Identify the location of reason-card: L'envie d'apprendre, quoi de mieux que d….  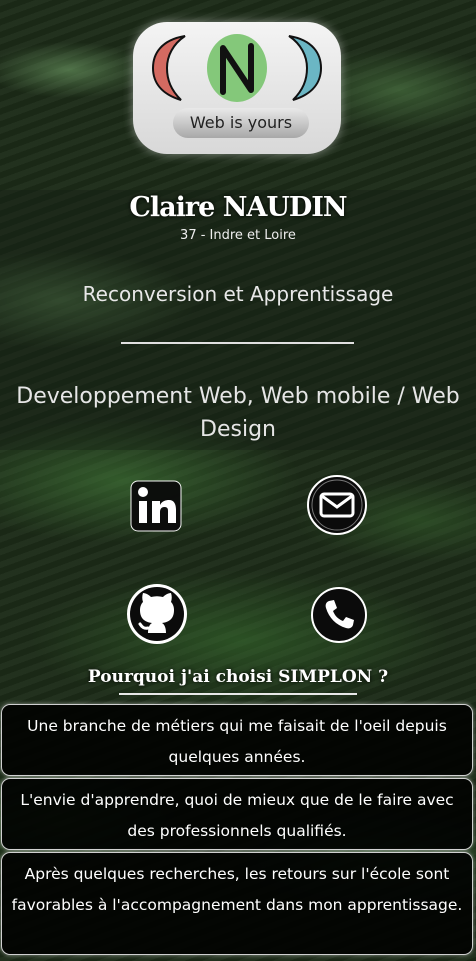
(237, 814).